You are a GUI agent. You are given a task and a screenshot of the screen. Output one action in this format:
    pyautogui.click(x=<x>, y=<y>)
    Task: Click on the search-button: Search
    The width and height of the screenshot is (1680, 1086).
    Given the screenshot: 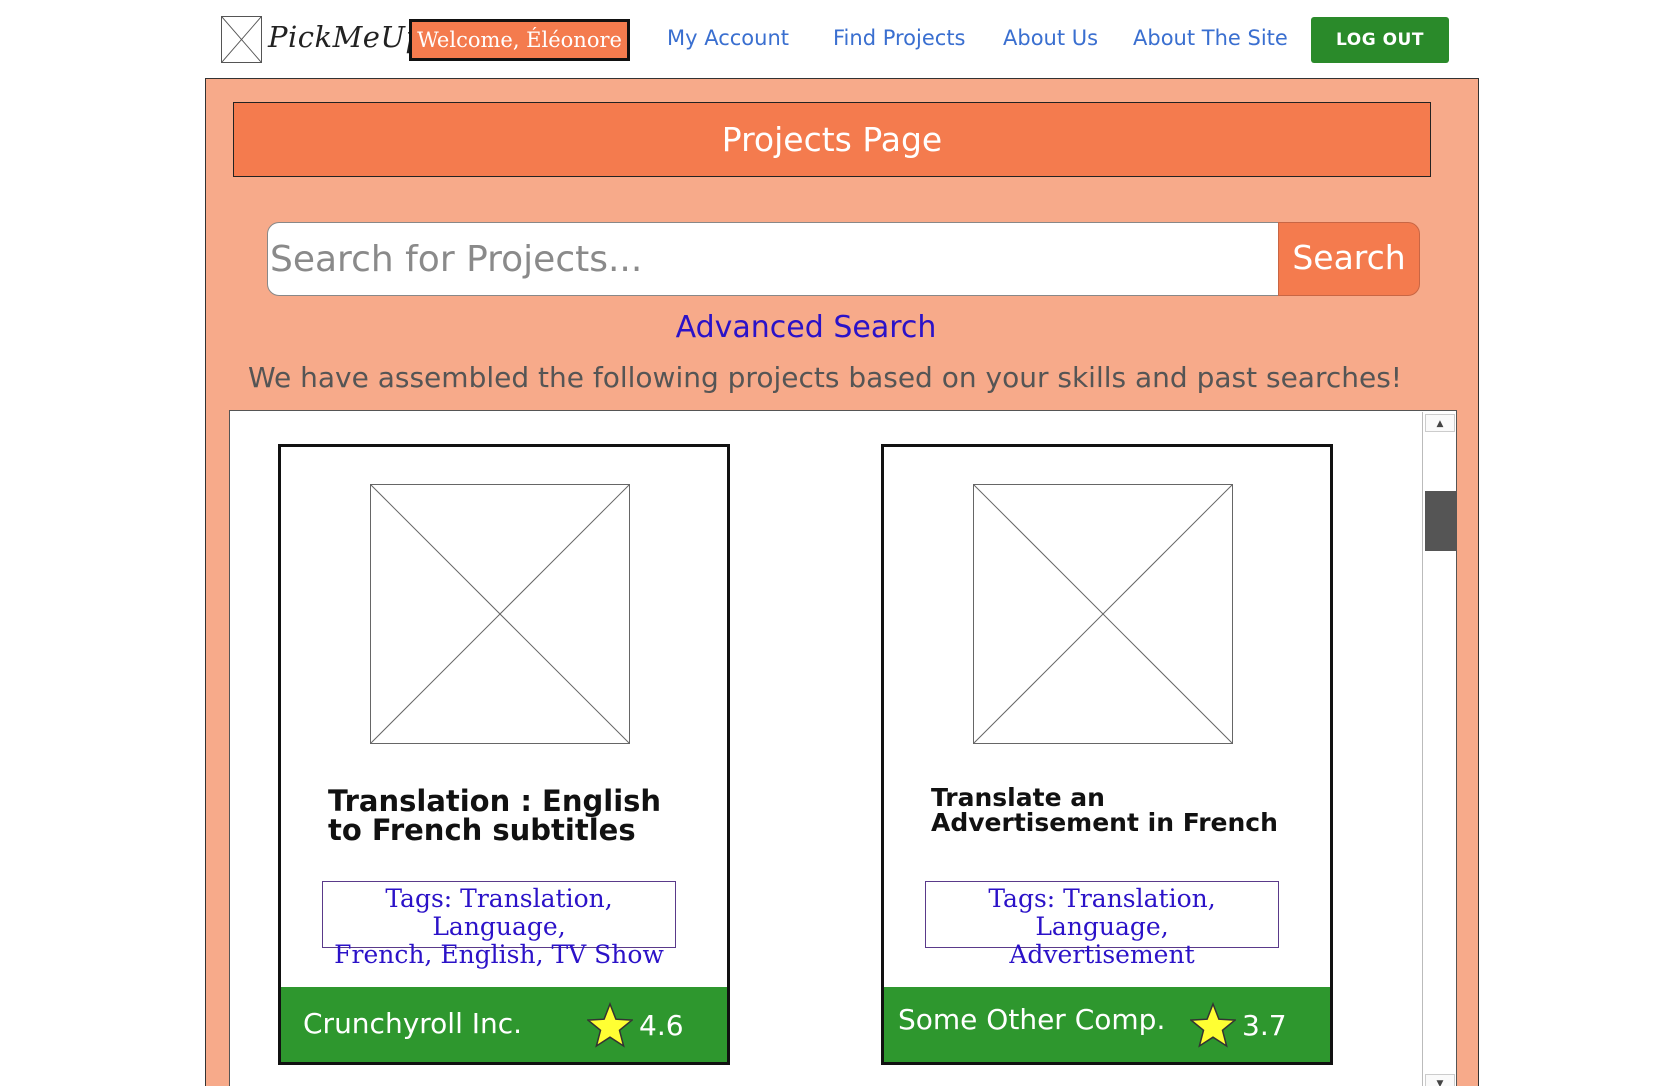 What is the action you would take?
    pyautogui.click(x=1349, y=259)
    